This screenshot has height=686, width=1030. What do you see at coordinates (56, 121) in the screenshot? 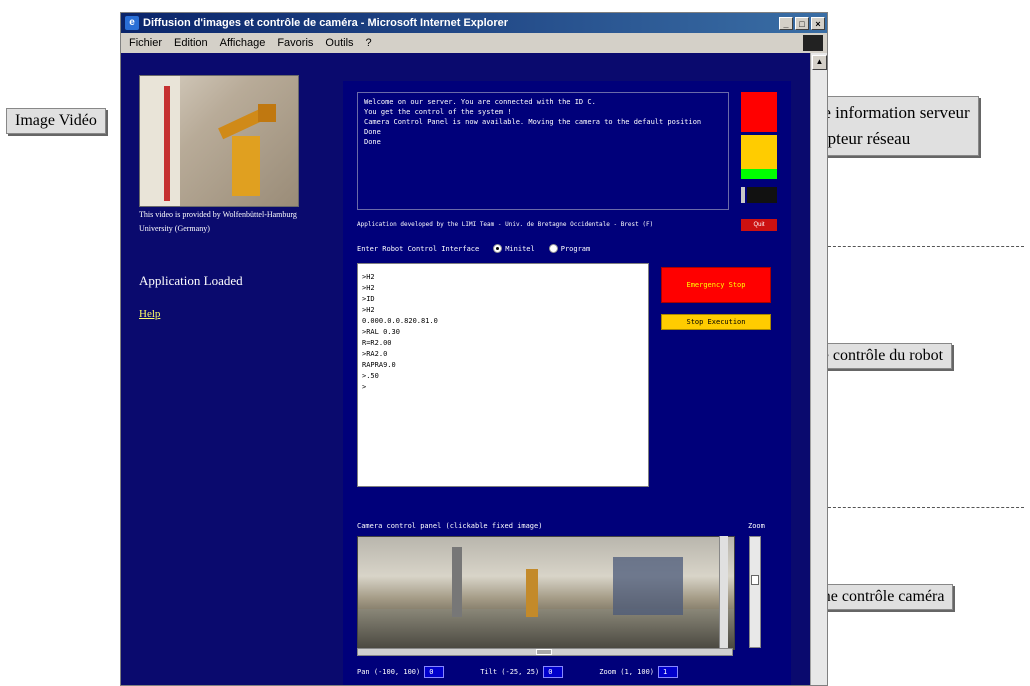
I see `annotation-video: Image Vidéo` at bounding box center [56, 121].